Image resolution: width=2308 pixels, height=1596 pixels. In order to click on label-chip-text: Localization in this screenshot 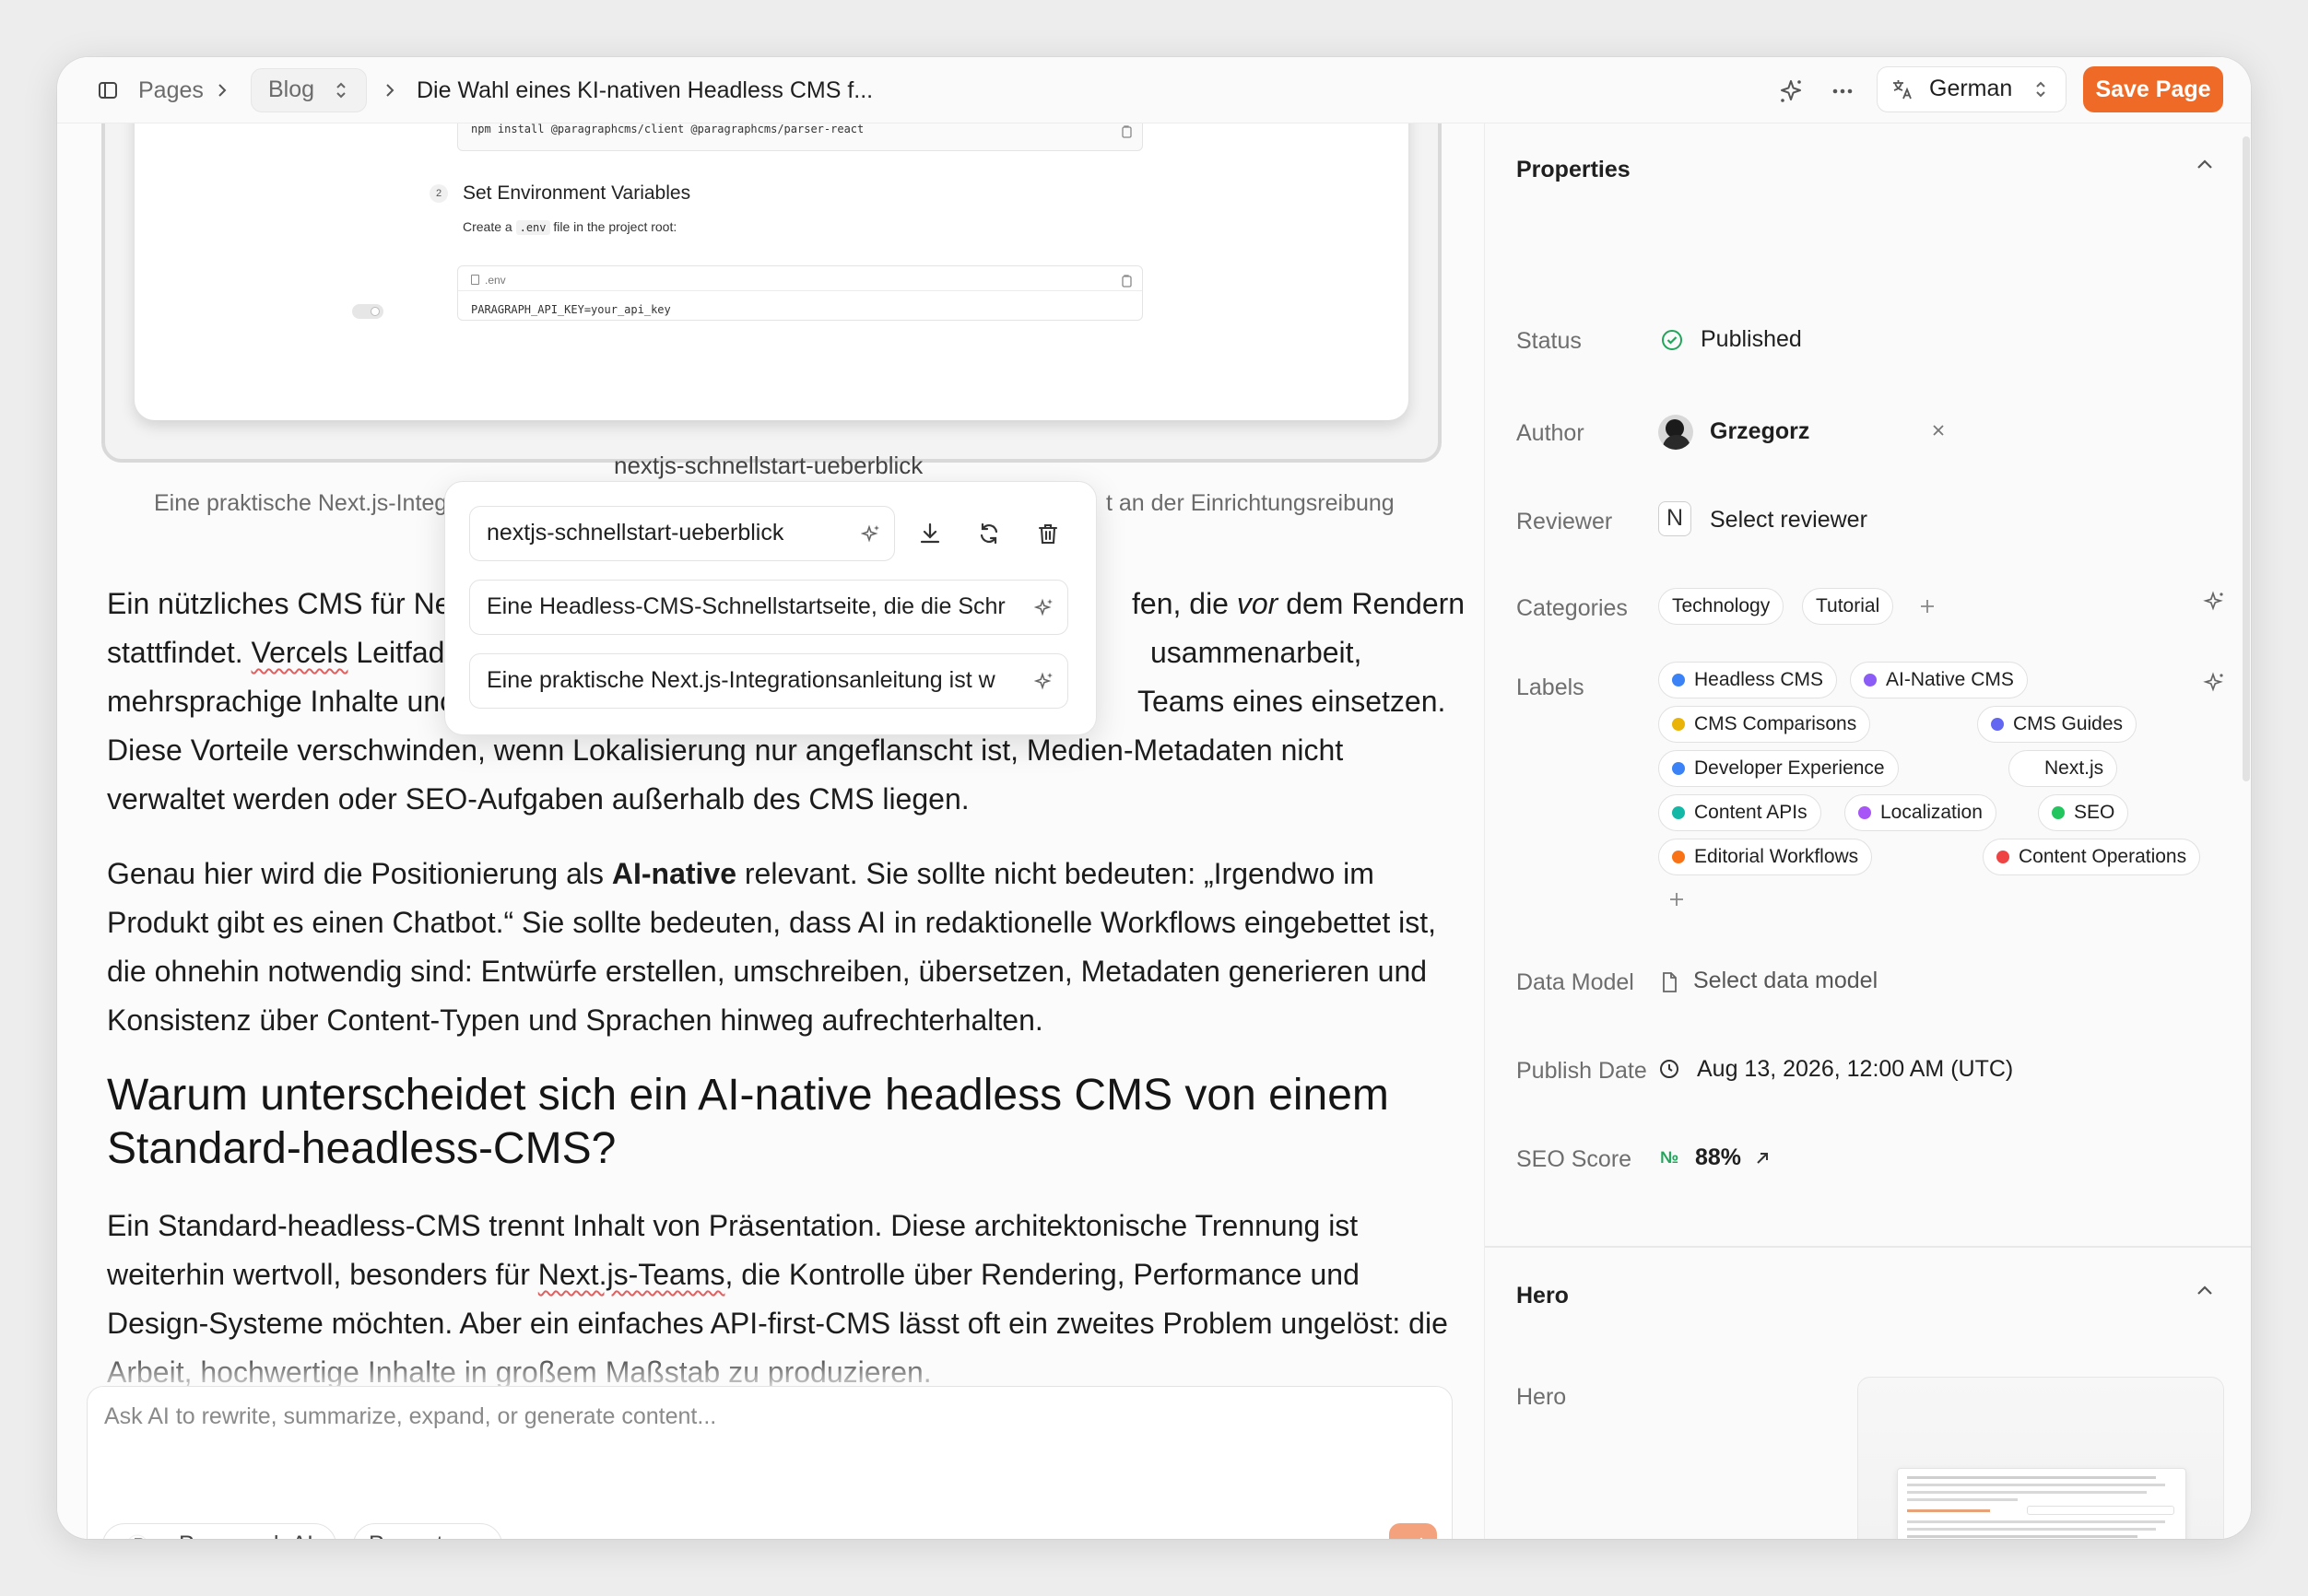, I will do `click(1931, 813)`.